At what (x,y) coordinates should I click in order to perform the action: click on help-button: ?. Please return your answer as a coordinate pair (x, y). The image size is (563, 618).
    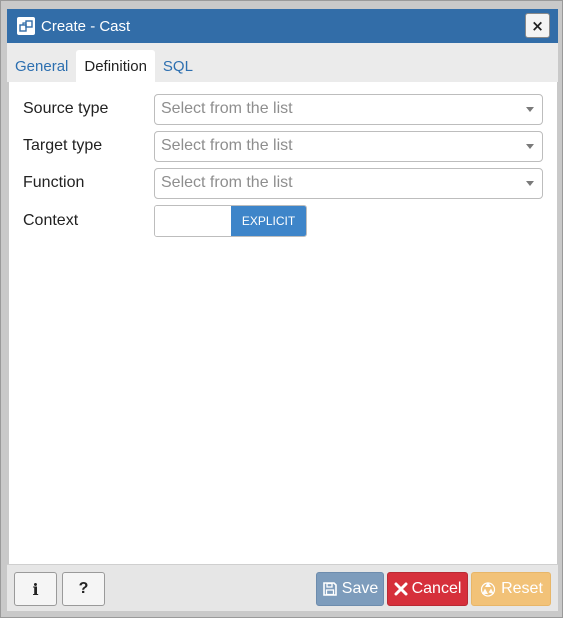
    Looking at the image, I should click on (83, 589).